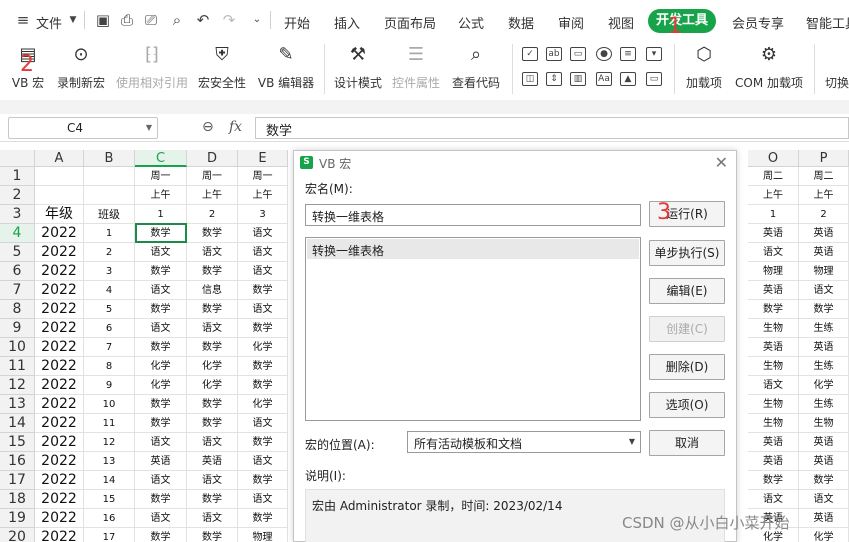 The width and height of the screenshot is (849, 542). What do you see at coordinates (109, 271) in the screenshot?
I see `cell-b6: 3` at bounding box center [109, 271].